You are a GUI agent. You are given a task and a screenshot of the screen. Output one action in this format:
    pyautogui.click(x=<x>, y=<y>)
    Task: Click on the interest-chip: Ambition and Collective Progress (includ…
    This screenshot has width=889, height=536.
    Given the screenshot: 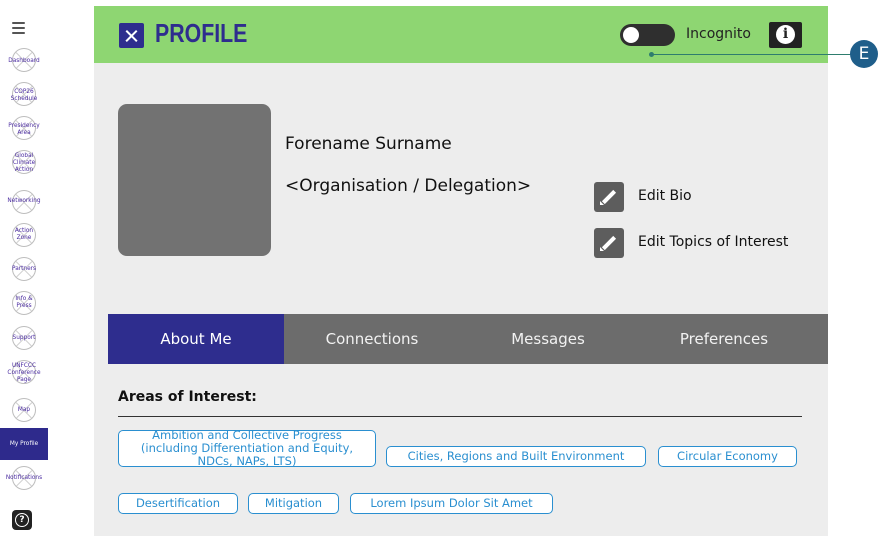 What is the action you would take?
    pyautogui.click(x=247, y=448)
    